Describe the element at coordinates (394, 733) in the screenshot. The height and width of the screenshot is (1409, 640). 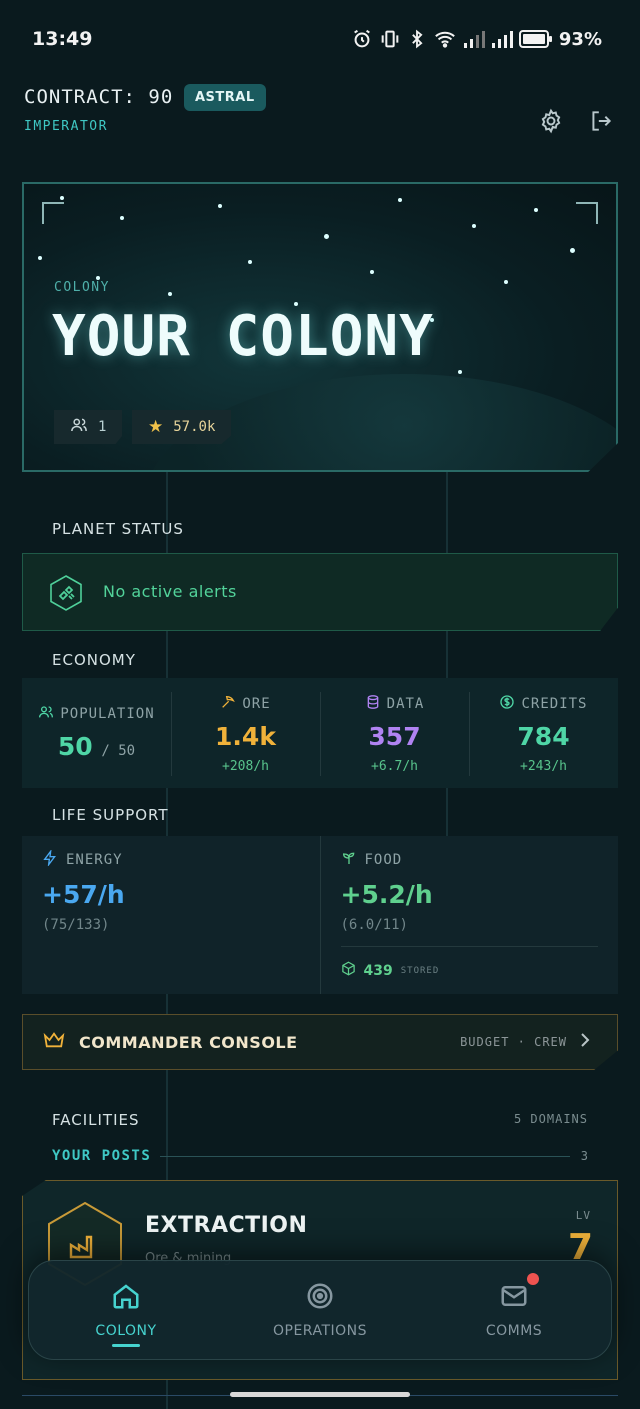
I see `data-stat: DATA 357 +6.7/h` at that location.